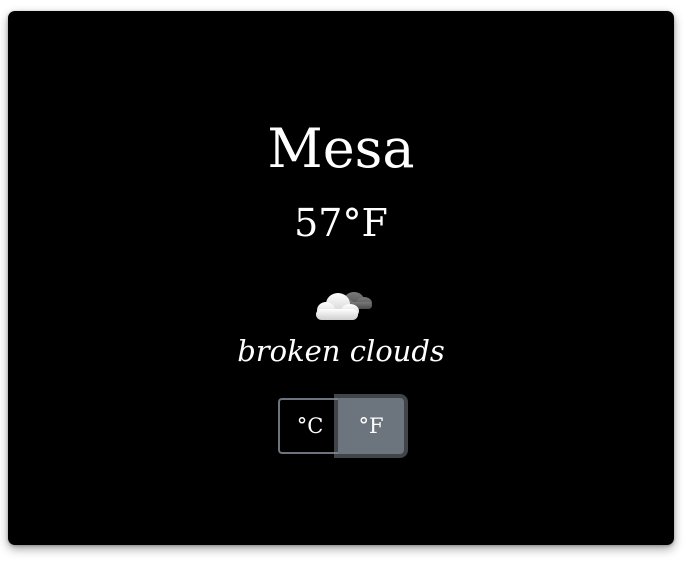  What do you see at coordinates (341, 148) in the screenshot?
I see `city-name: Mesa` at bounding box center [341, 148].